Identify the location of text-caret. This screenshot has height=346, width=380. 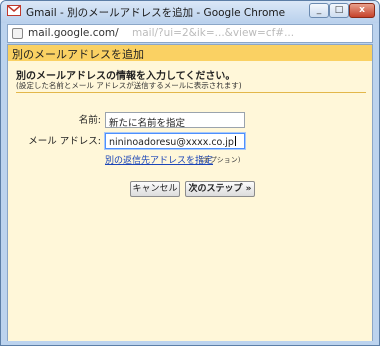
(235, 141).